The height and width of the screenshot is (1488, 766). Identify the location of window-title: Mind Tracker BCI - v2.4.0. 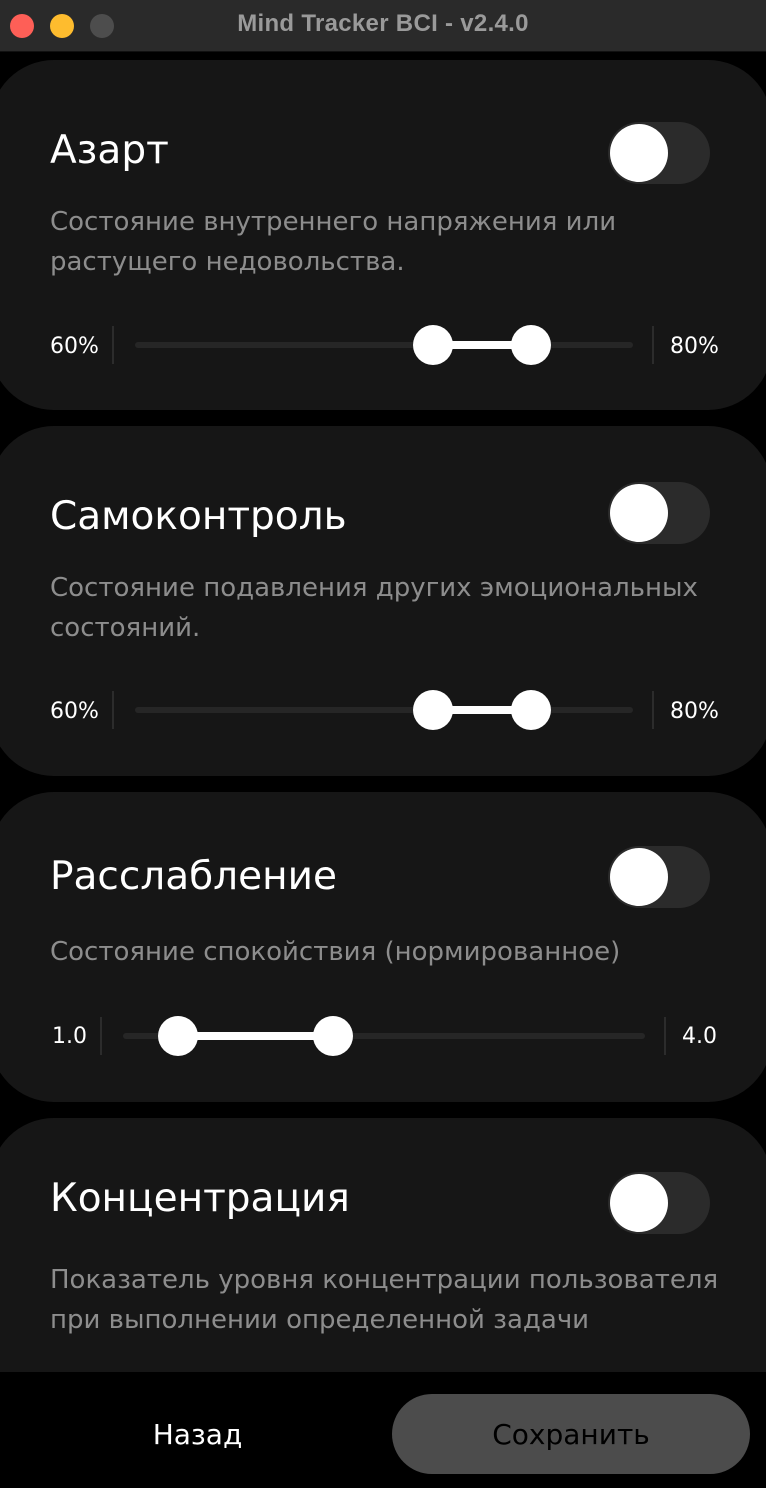
(383, 23).